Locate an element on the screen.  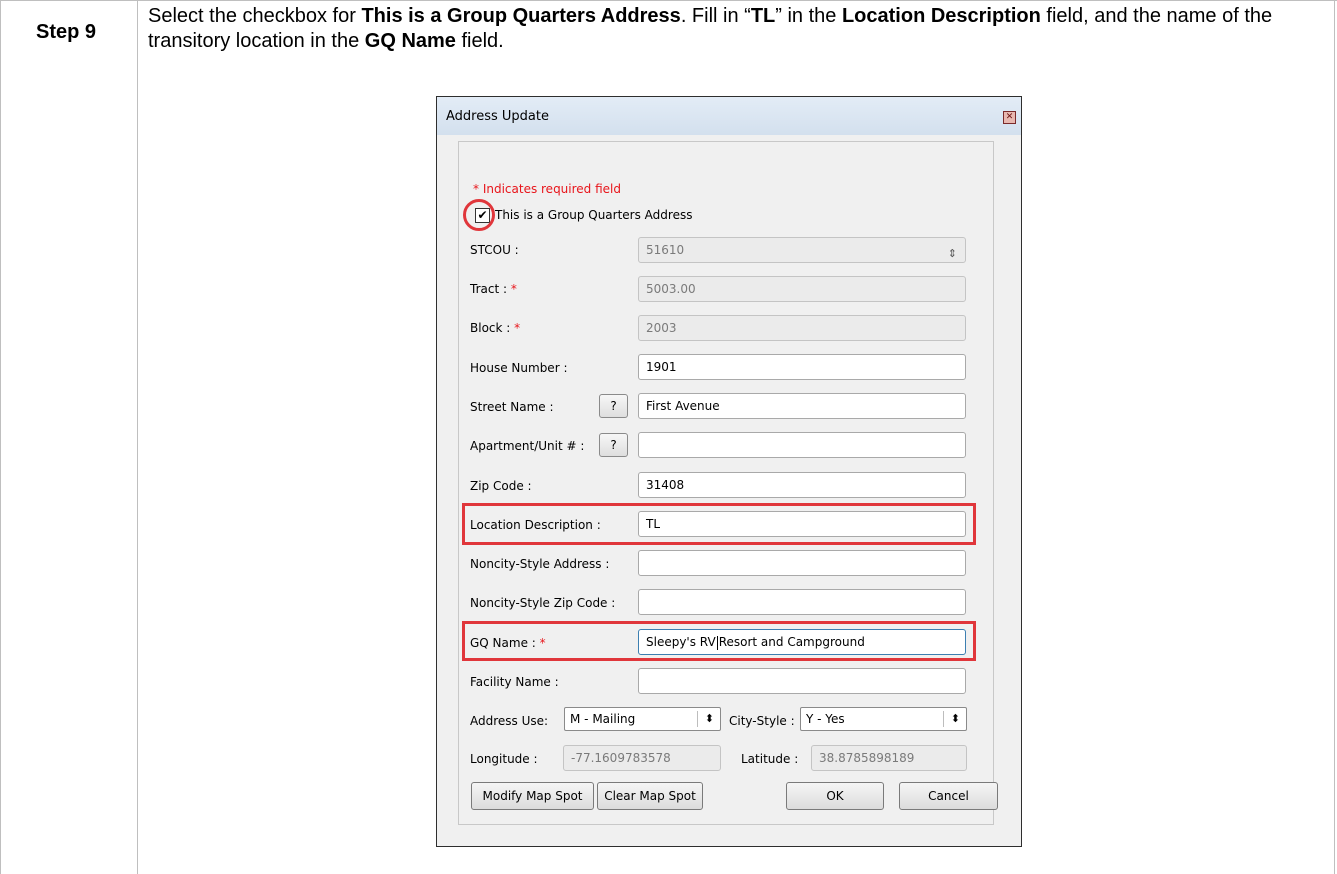
noncity-zip-label: Noncity-Style Zip Code : is located at coordinates (543, 603).